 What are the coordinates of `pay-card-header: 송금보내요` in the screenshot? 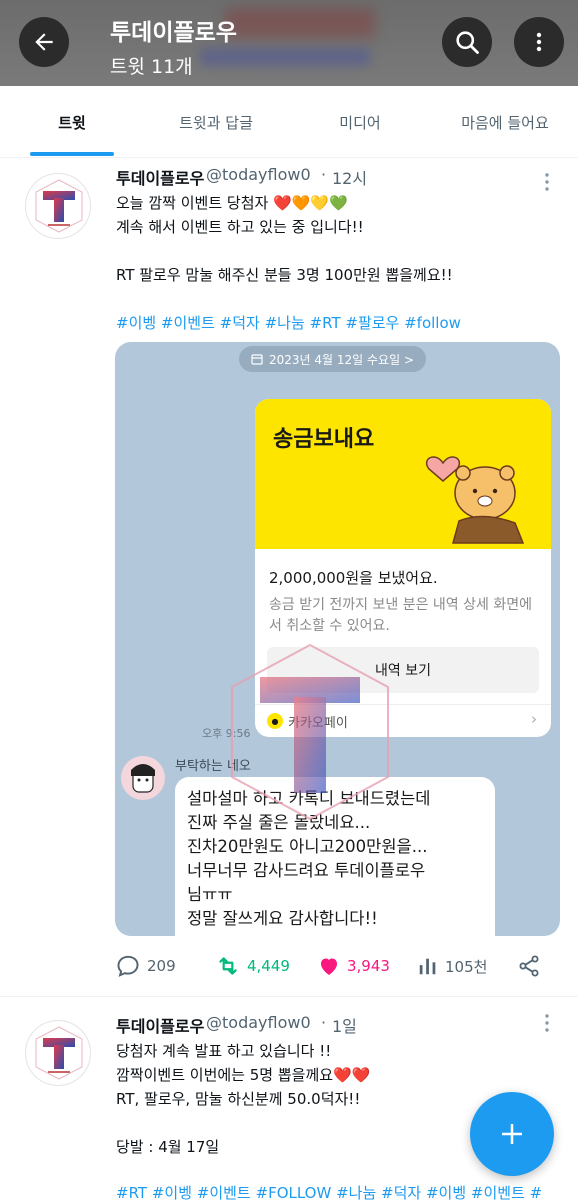 It's located at (403, 474).